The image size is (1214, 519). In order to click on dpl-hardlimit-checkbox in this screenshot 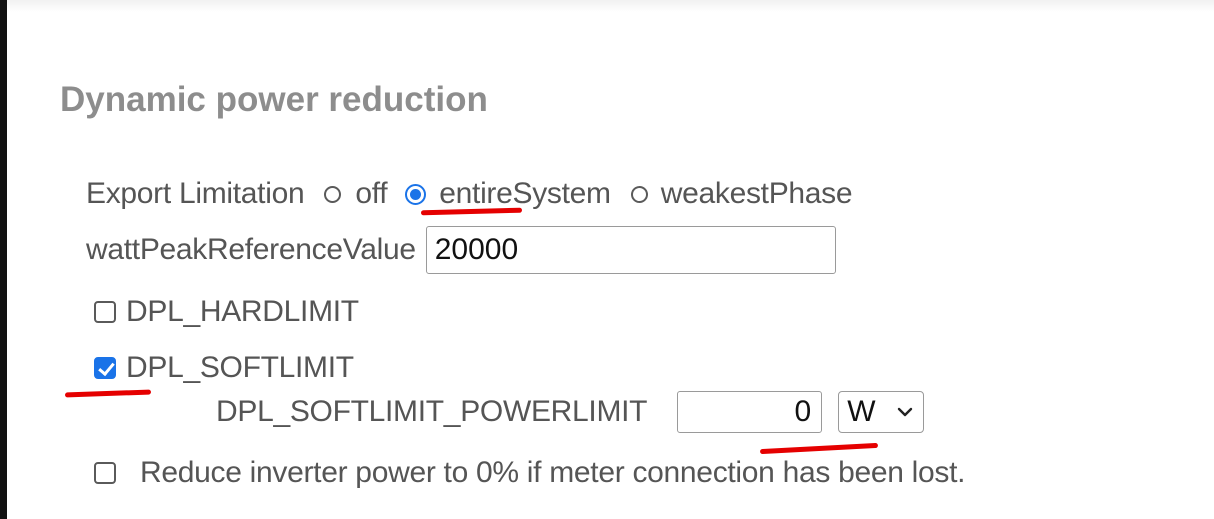, I will do `click(105, 312)`.